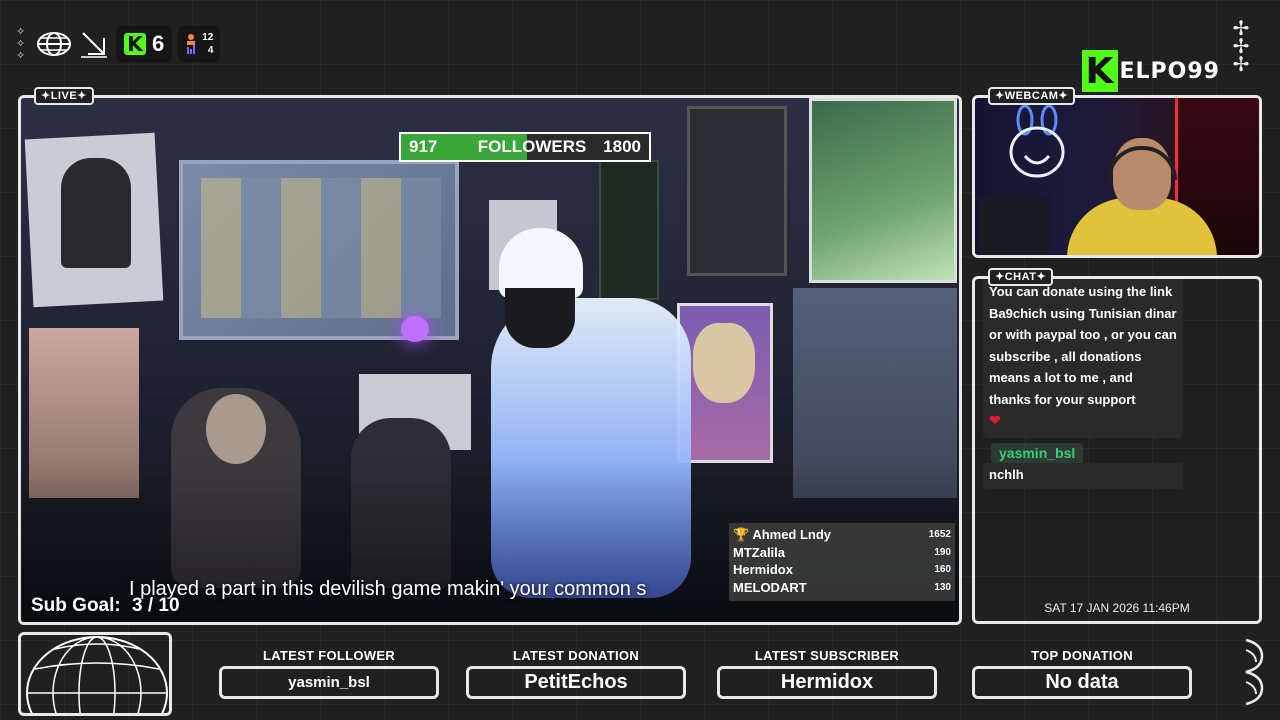 The height and width of the screenshot is (720, 1280). What do you see at coordinates (842, 553) in the screenshot?
I see `leaderboard-row: MTZalila 190` at bounding box center [842, 553].